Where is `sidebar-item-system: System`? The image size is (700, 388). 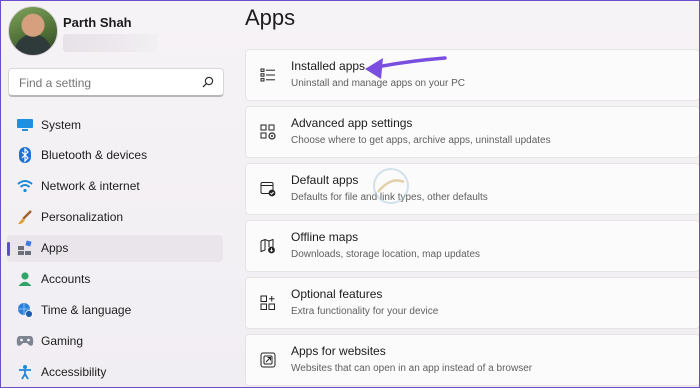 sidebar-item-system: System is located at coordinates (115, 124).